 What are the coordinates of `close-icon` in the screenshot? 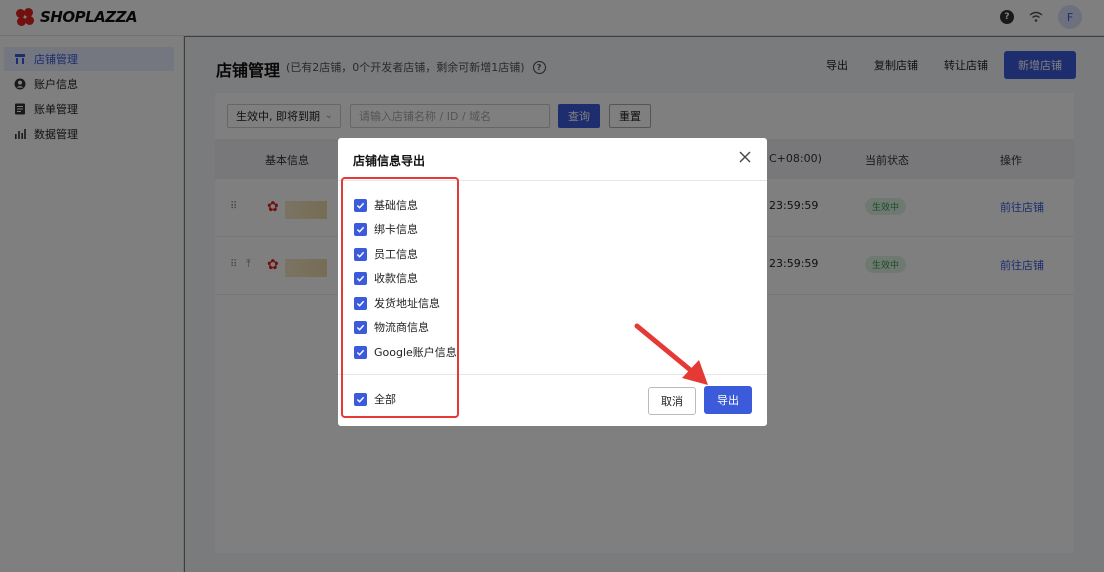 It's located at (745, 157).